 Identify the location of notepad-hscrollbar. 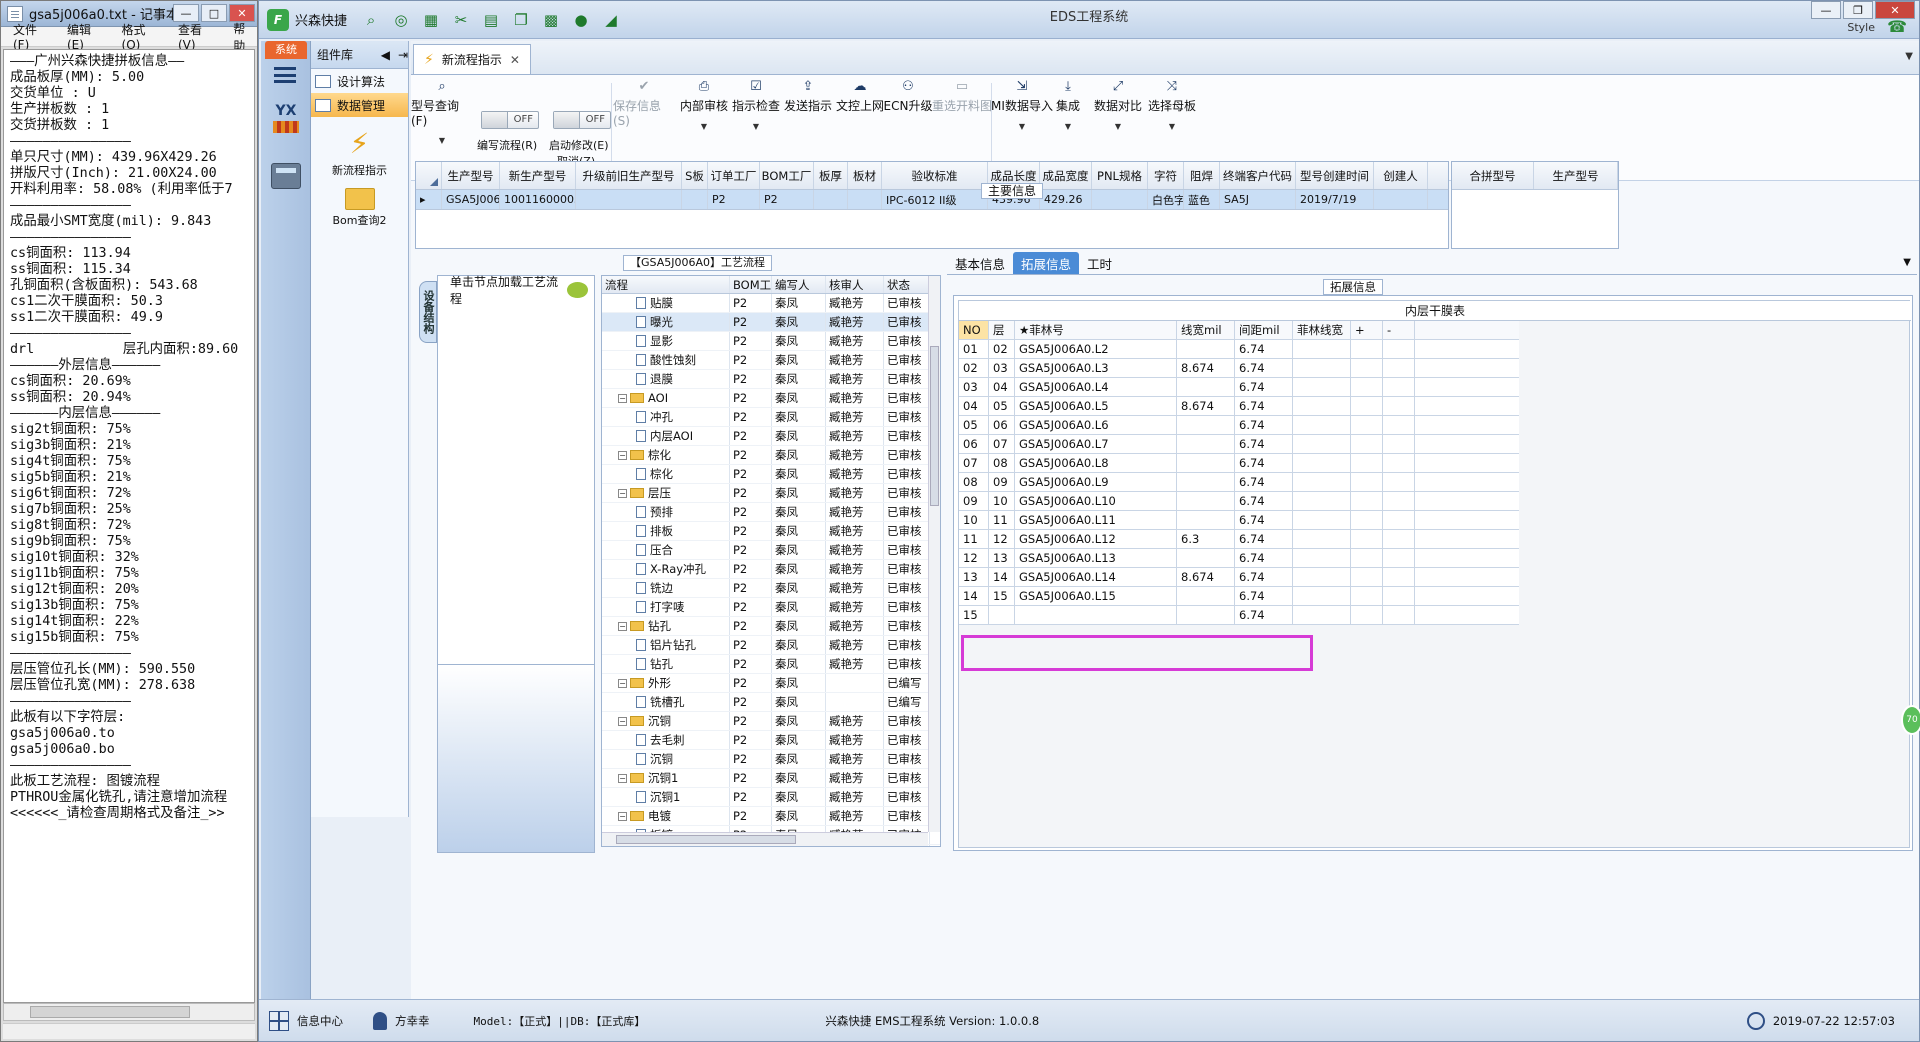
(129, 1012).